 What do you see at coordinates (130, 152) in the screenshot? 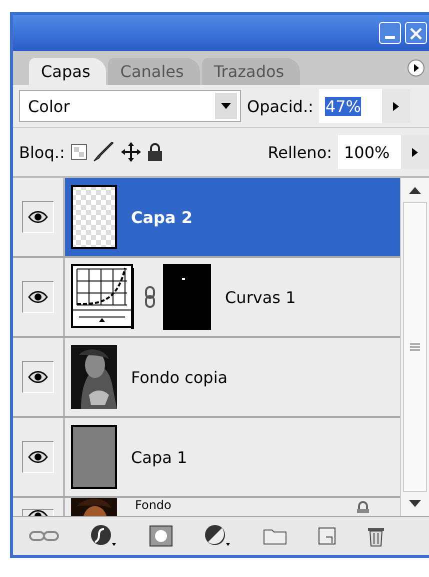
I see `move-icon` at bounding box center [130, 152].